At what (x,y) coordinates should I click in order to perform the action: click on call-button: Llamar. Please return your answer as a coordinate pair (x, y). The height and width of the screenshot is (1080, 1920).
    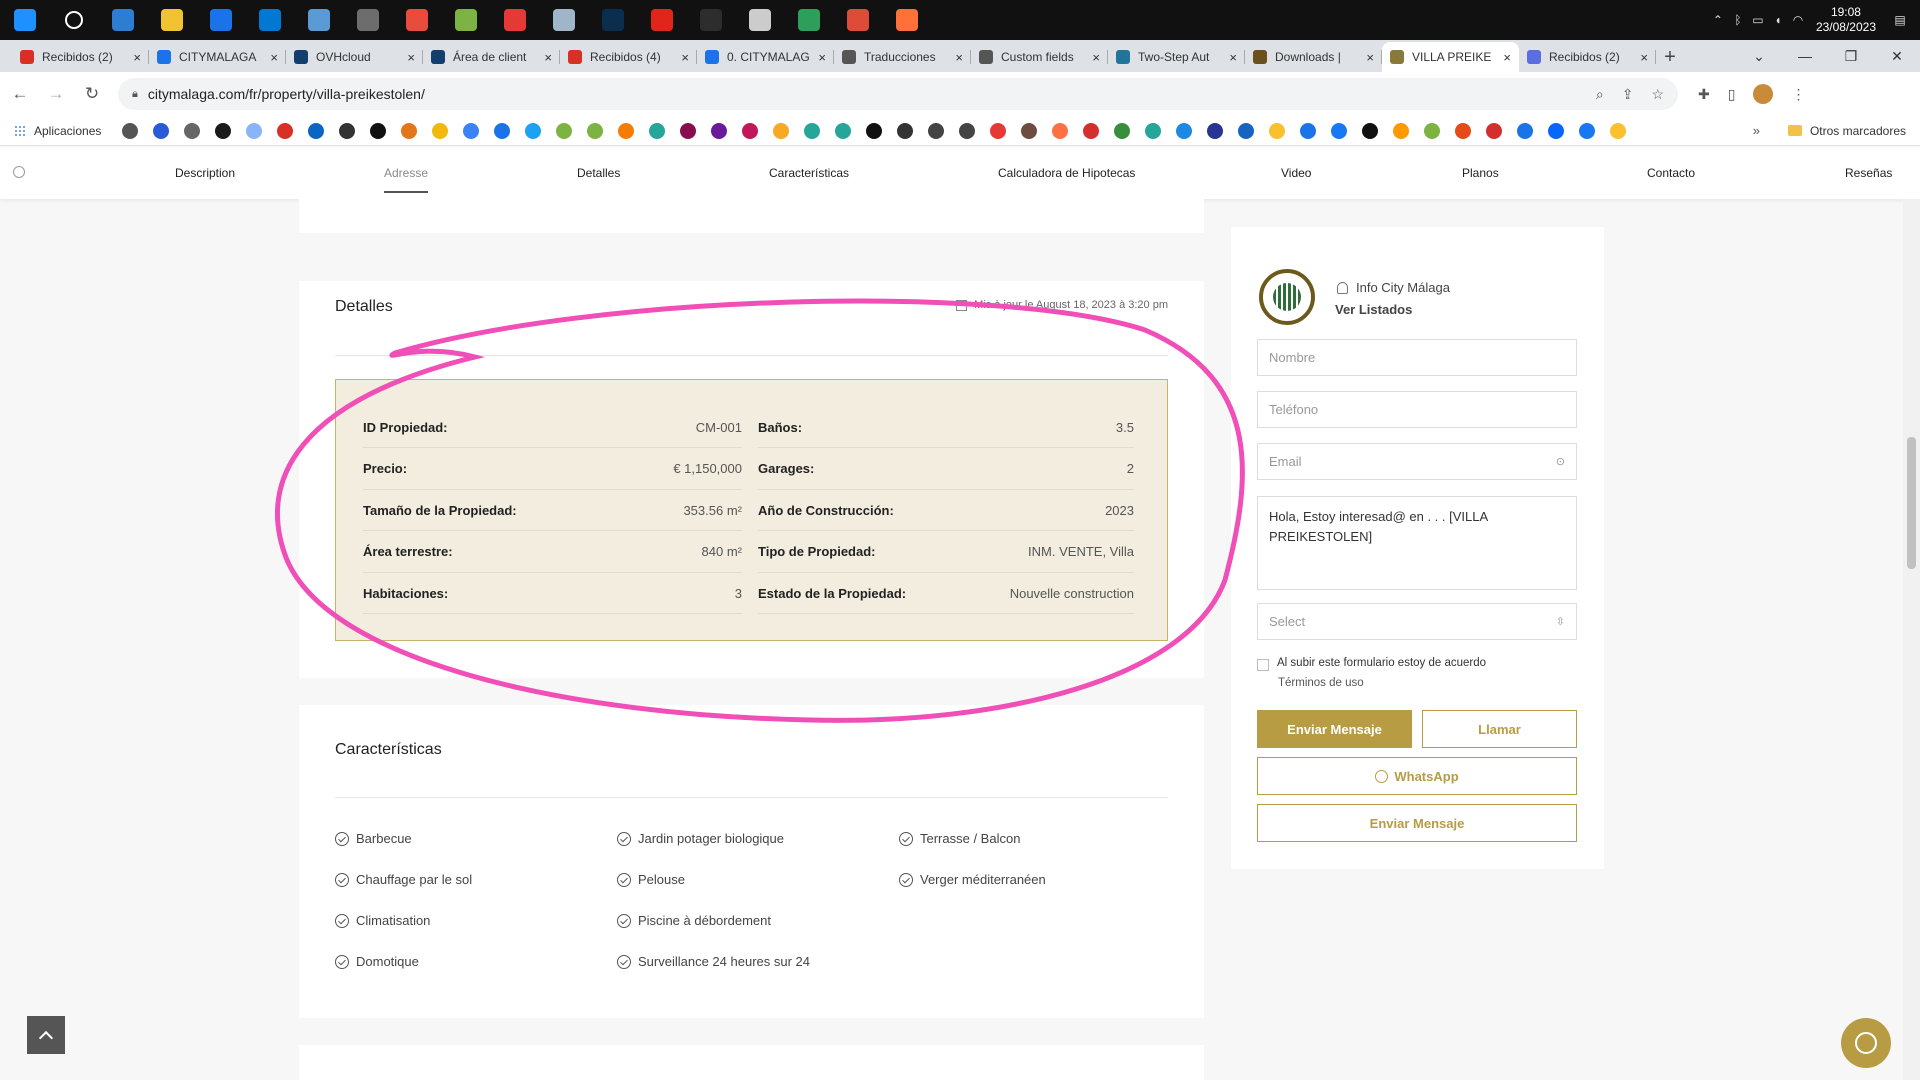
    Looking at the image, I should click on (1499, 729).